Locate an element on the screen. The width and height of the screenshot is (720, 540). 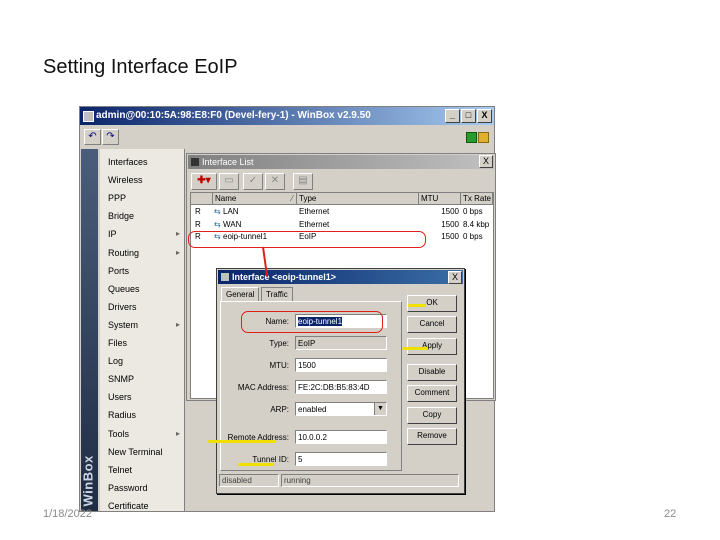
name-field: eoip-tunnel1 is located at coordinates (341, 321).